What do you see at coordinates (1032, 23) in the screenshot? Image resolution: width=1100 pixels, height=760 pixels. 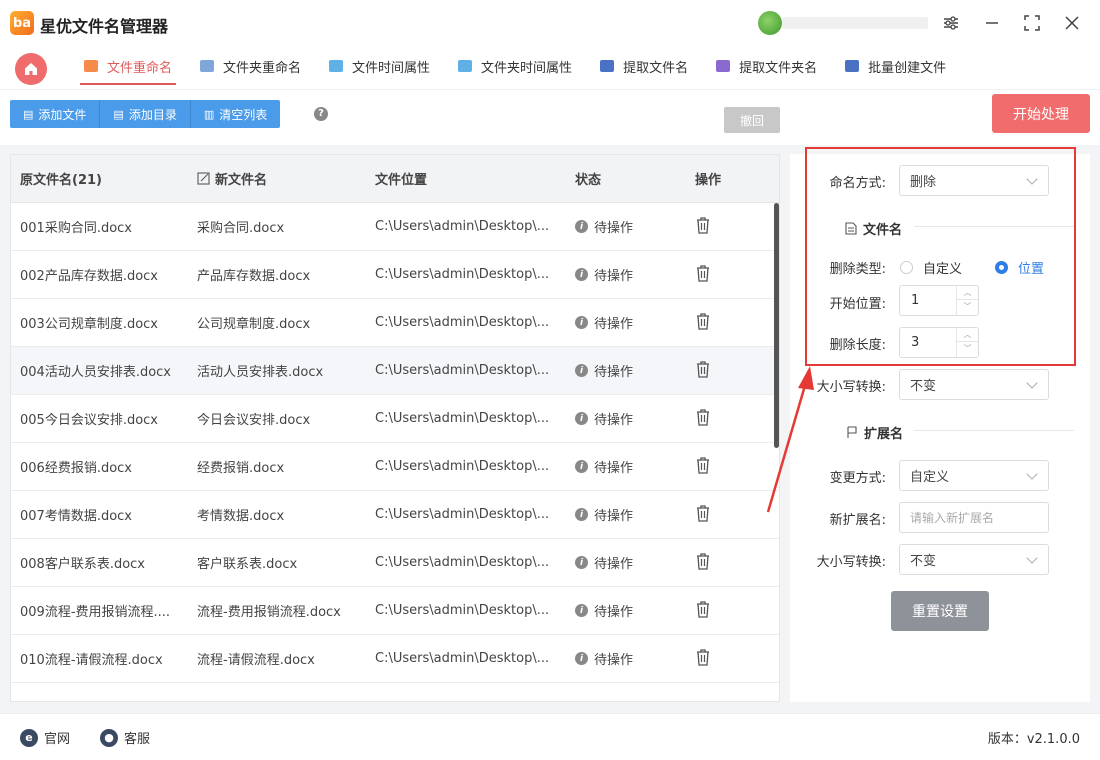 I see `maximize-icon` at bounding box center [1032, 23].